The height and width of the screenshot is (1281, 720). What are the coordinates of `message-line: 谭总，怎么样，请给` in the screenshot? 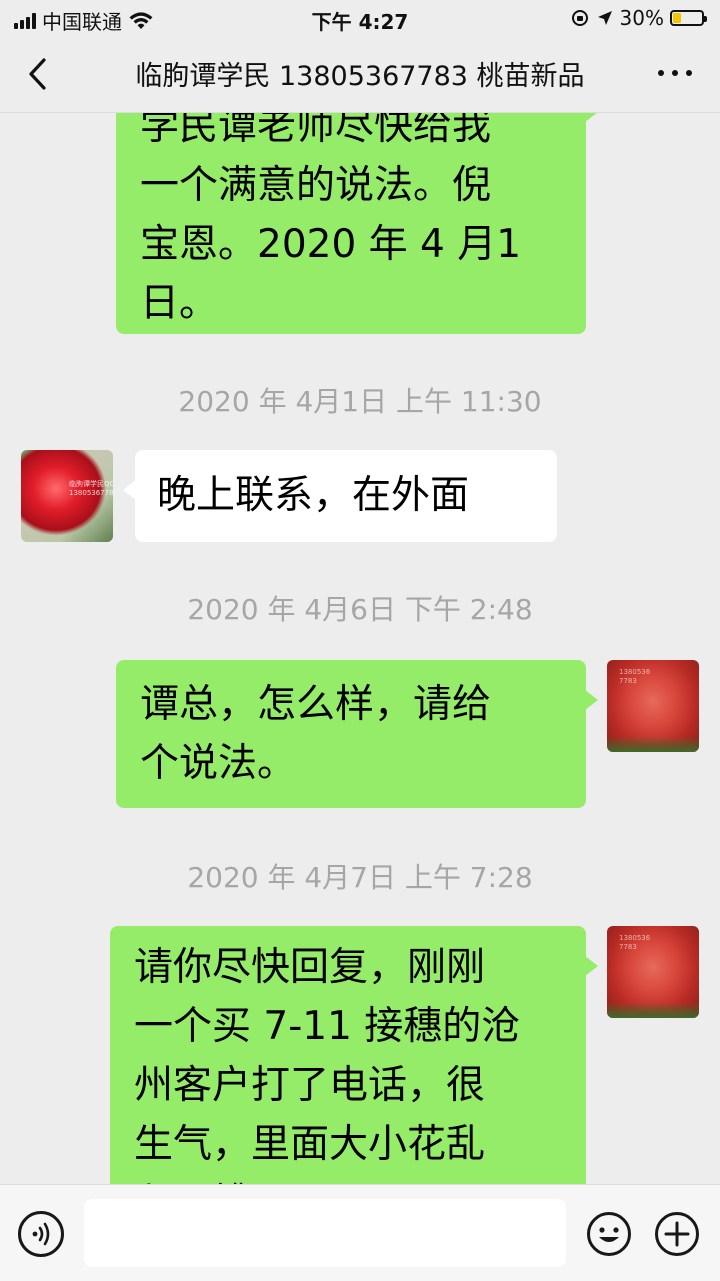 It's located at (316, 704).